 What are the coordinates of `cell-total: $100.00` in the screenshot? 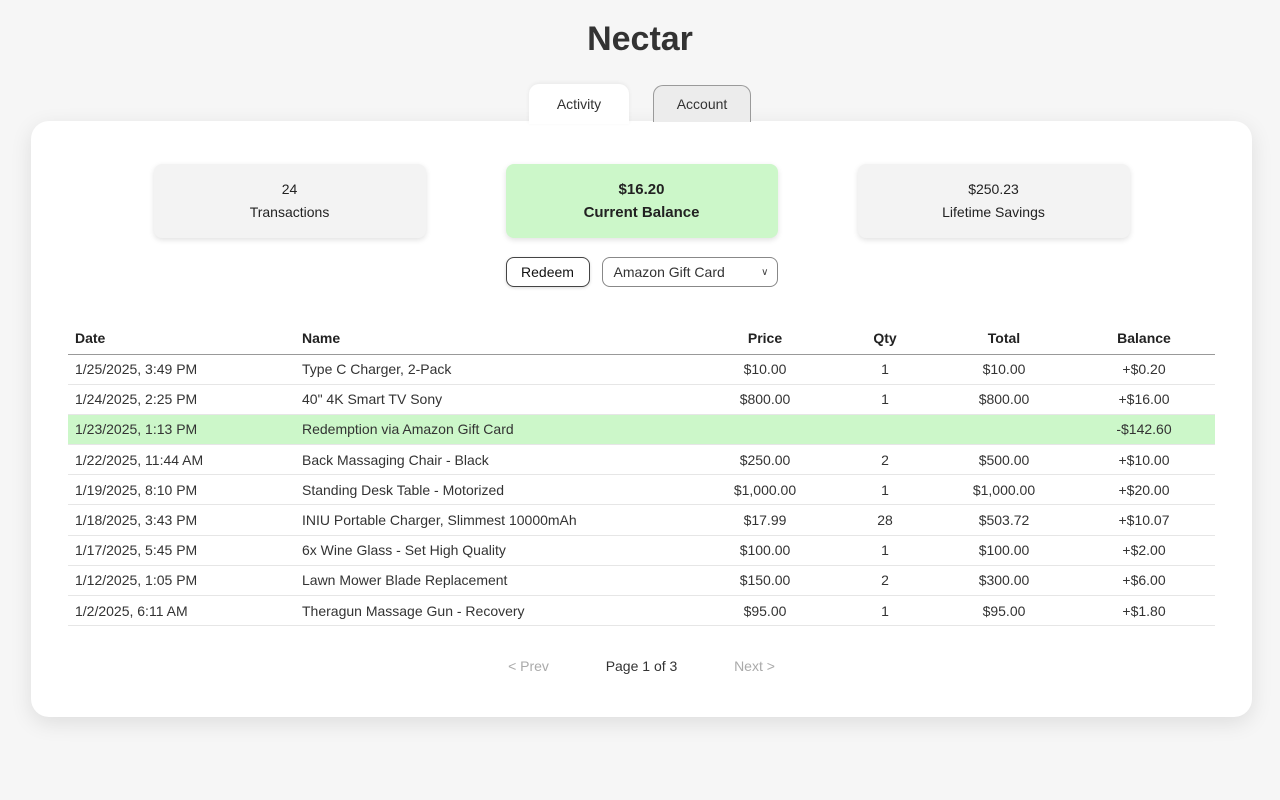 It's located at (1004, 550).